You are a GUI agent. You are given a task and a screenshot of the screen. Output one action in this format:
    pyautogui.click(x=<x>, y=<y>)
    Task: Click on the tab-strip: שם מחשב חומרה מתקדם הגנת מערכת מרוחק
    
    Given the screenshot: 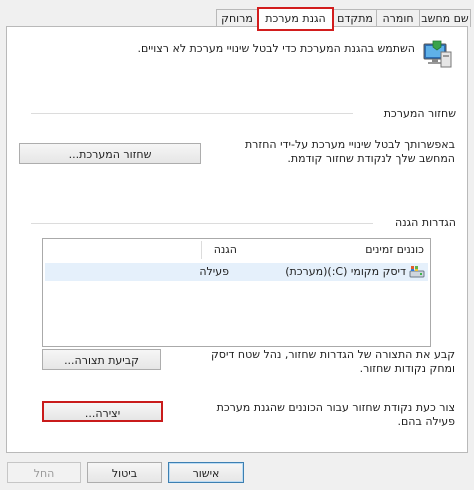 What is the action you would take?
    pyautogui.click(x=238, y=19)
    